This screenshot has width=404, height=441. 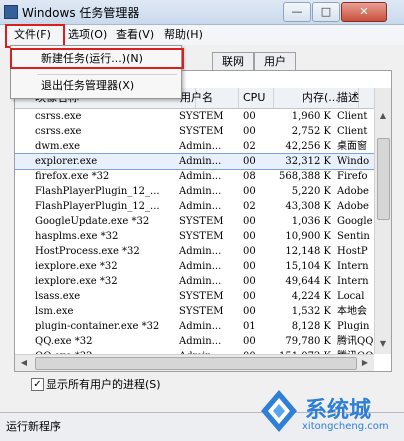 I want to click on new-task-menu-item: 新建任务(运行...)(N), so click(x=92, y=59).